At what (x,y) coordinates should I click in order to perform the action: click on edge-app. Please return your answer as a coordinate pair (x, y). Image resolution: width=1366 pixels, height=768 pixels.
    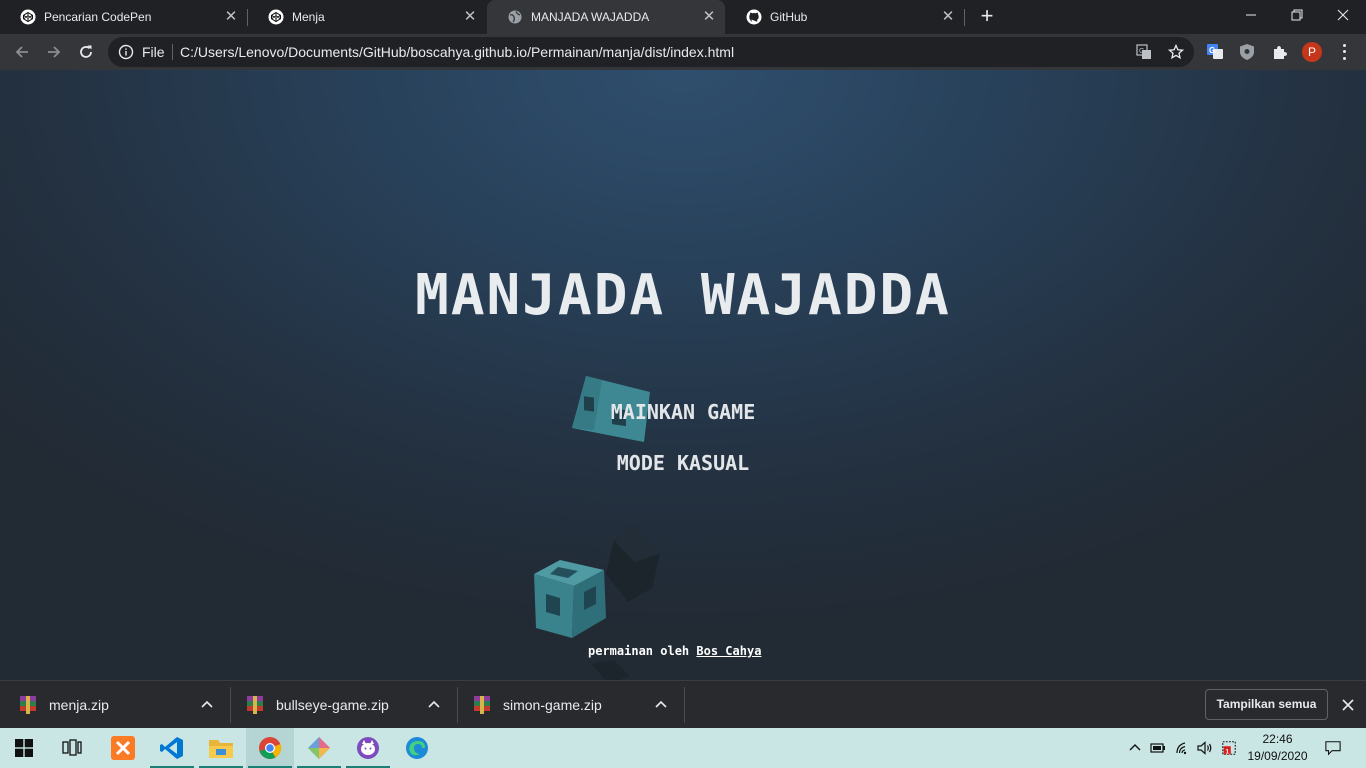
    Looking at the image, I should click on (417, 748).